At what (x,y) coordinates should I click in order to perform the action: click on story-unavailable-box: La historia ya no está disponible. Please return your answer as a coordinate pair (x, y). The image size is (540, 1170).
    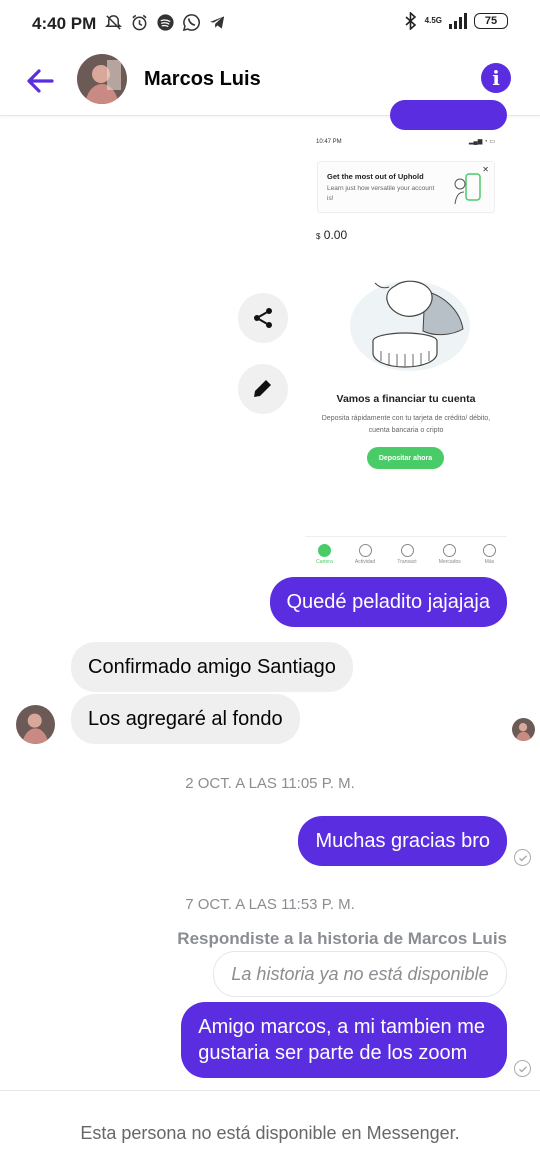
    Looking at the image, I should click on (360, 974).